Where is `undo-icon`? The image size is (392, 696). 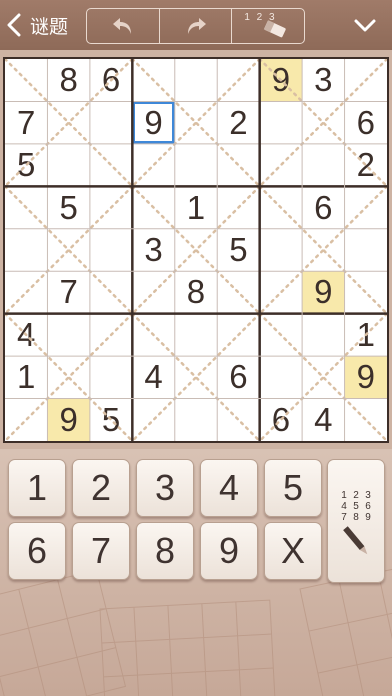
undo-icon is located at coordinates (121, 26).